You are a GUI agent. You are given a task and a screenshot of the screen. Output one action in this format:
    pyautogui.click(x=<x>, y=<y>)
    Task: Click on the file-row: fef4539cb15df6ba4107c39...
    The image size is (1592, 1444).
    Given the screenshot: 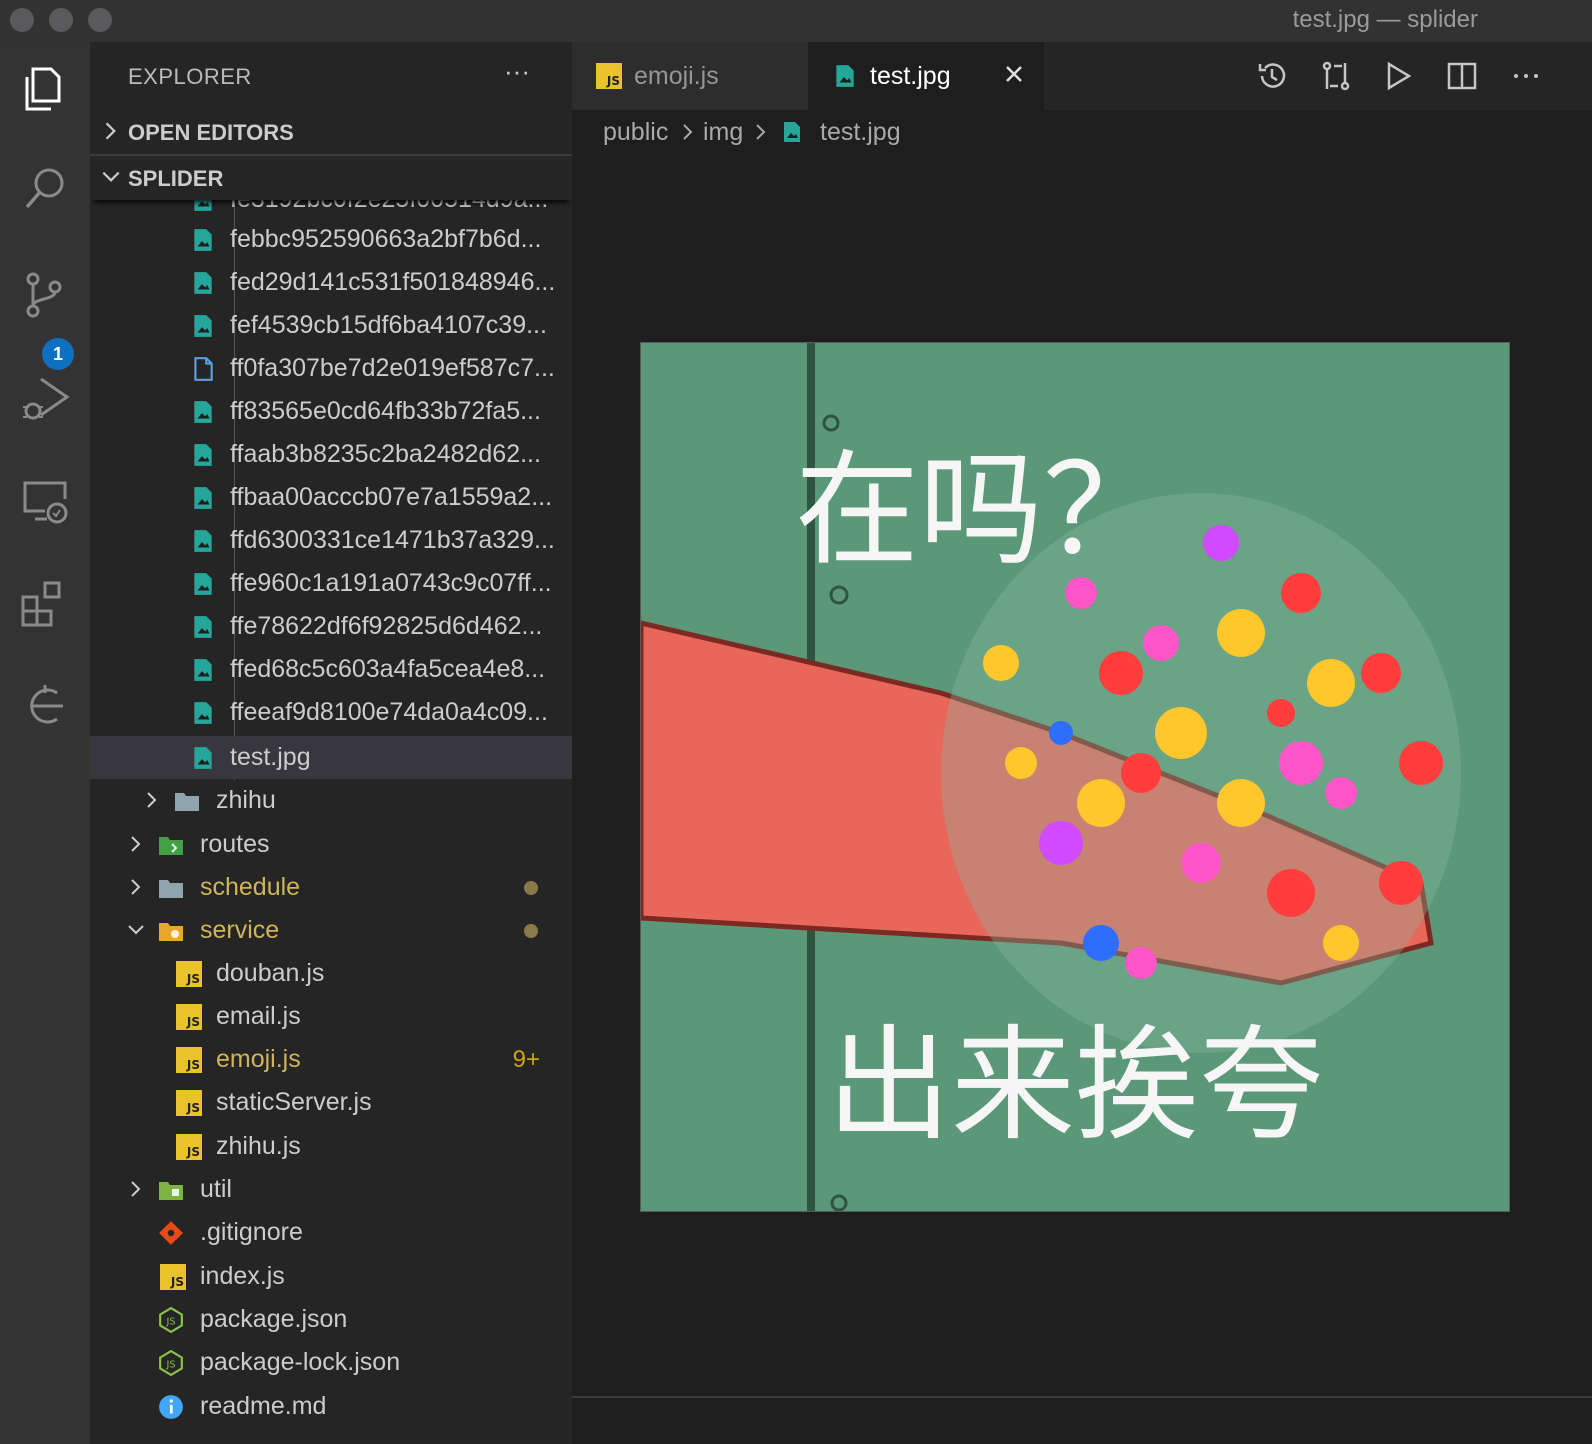 What is the action you would take?
    pyautogui.click(x=331, y=325)
    